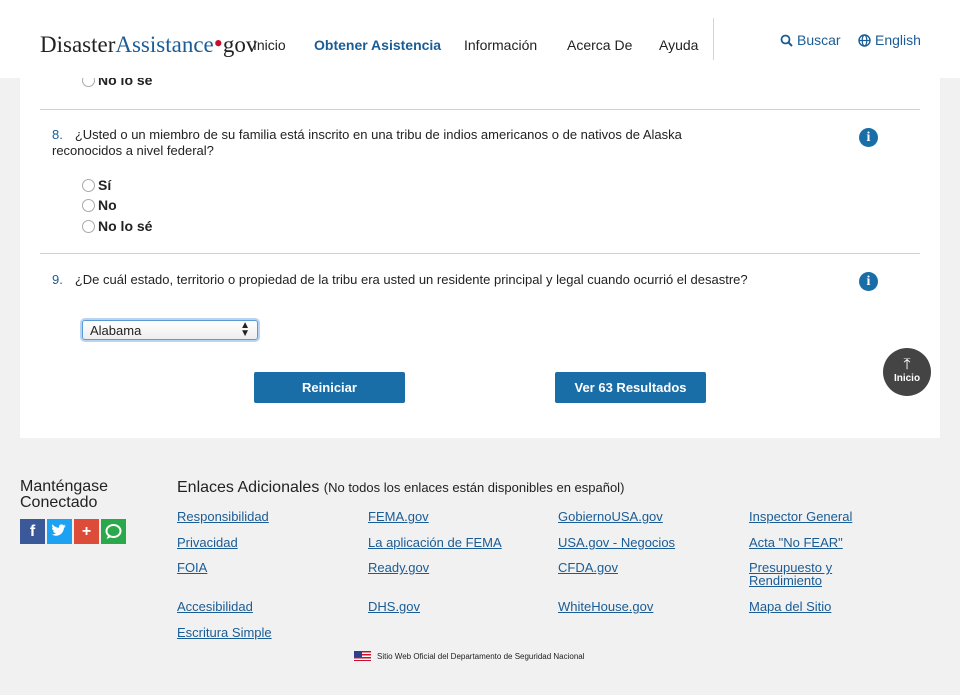 This screenshot has width=960, height=695. Describe the element at coordinates (117, 226) in the screenshot. I see `q8-option-no-se: No lo sé` at that location.